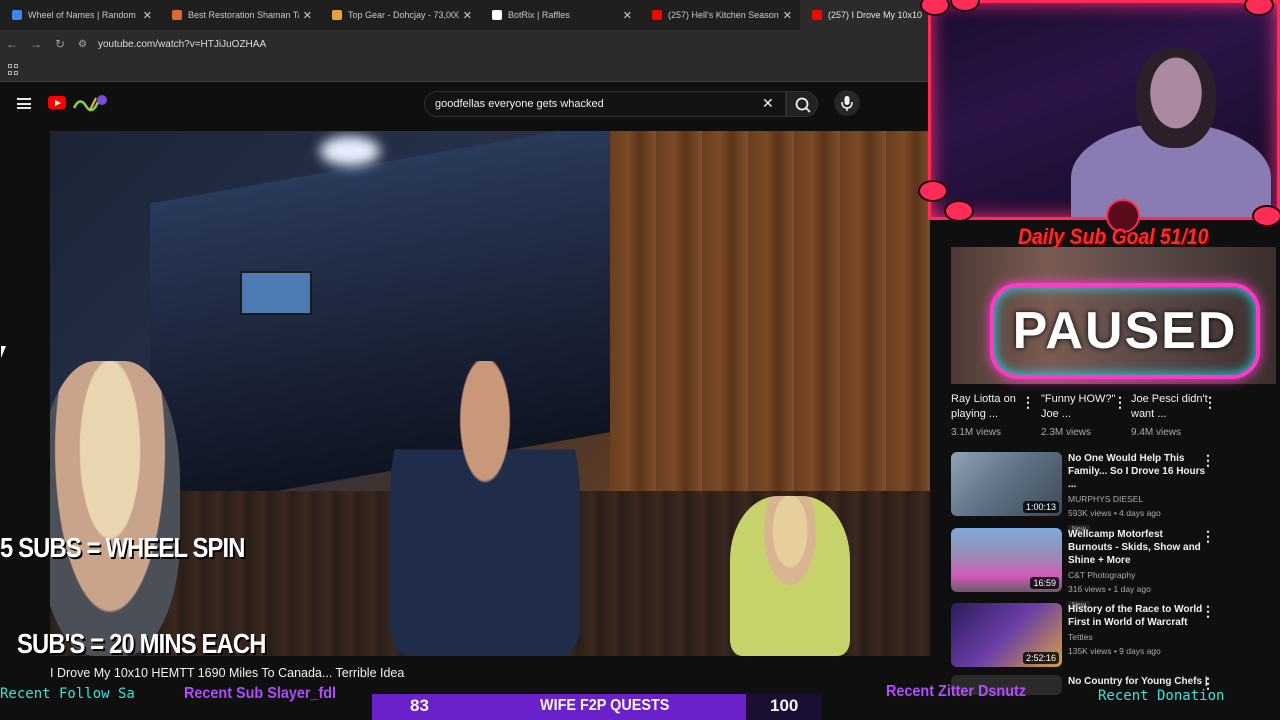  Describe the element at coordinates (57, 102) in the screenshot. I see `youtube-logo-icon` at that location.